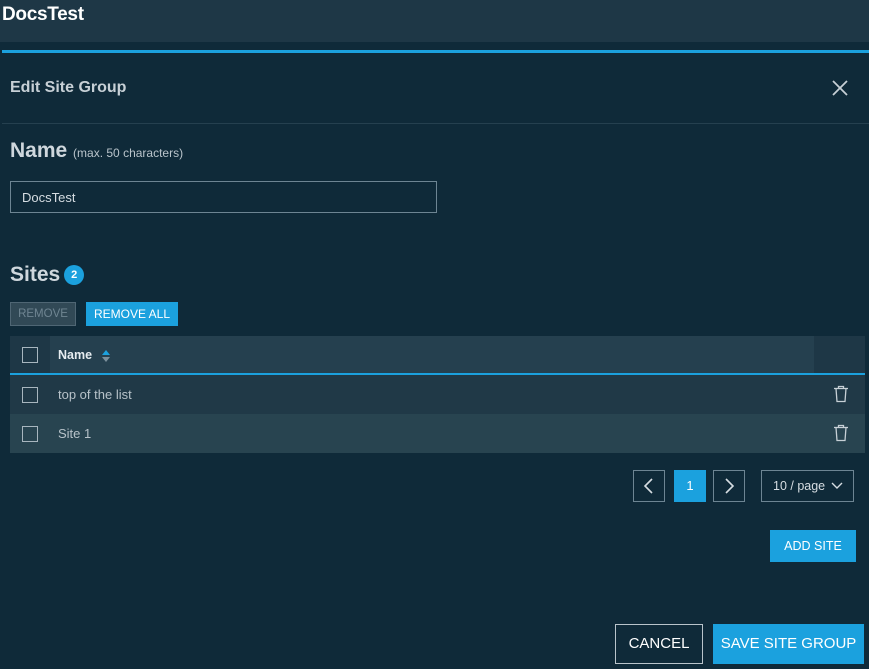 This screenshot has width=869, height=669. I want to click on add-site-button: ADD SITE, so click(813, 546).